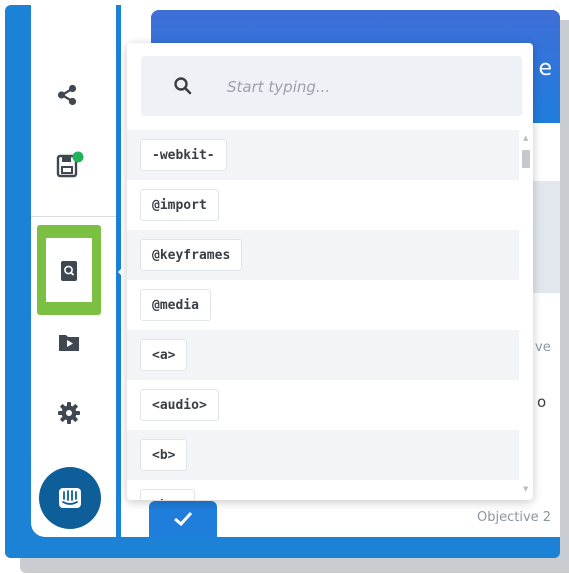 The image size is (569, 574). Describe the element at coordinates (367, 87) in the screenshot. I see `search-input` at that location.